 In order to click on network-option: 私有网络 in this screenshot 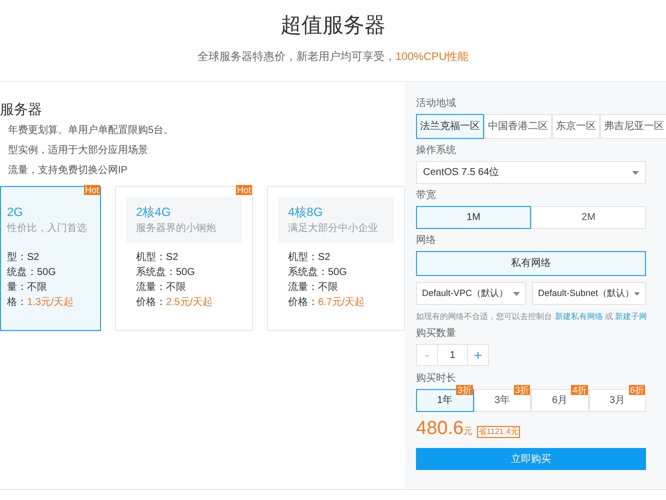, I will do `click(531, 263)`.